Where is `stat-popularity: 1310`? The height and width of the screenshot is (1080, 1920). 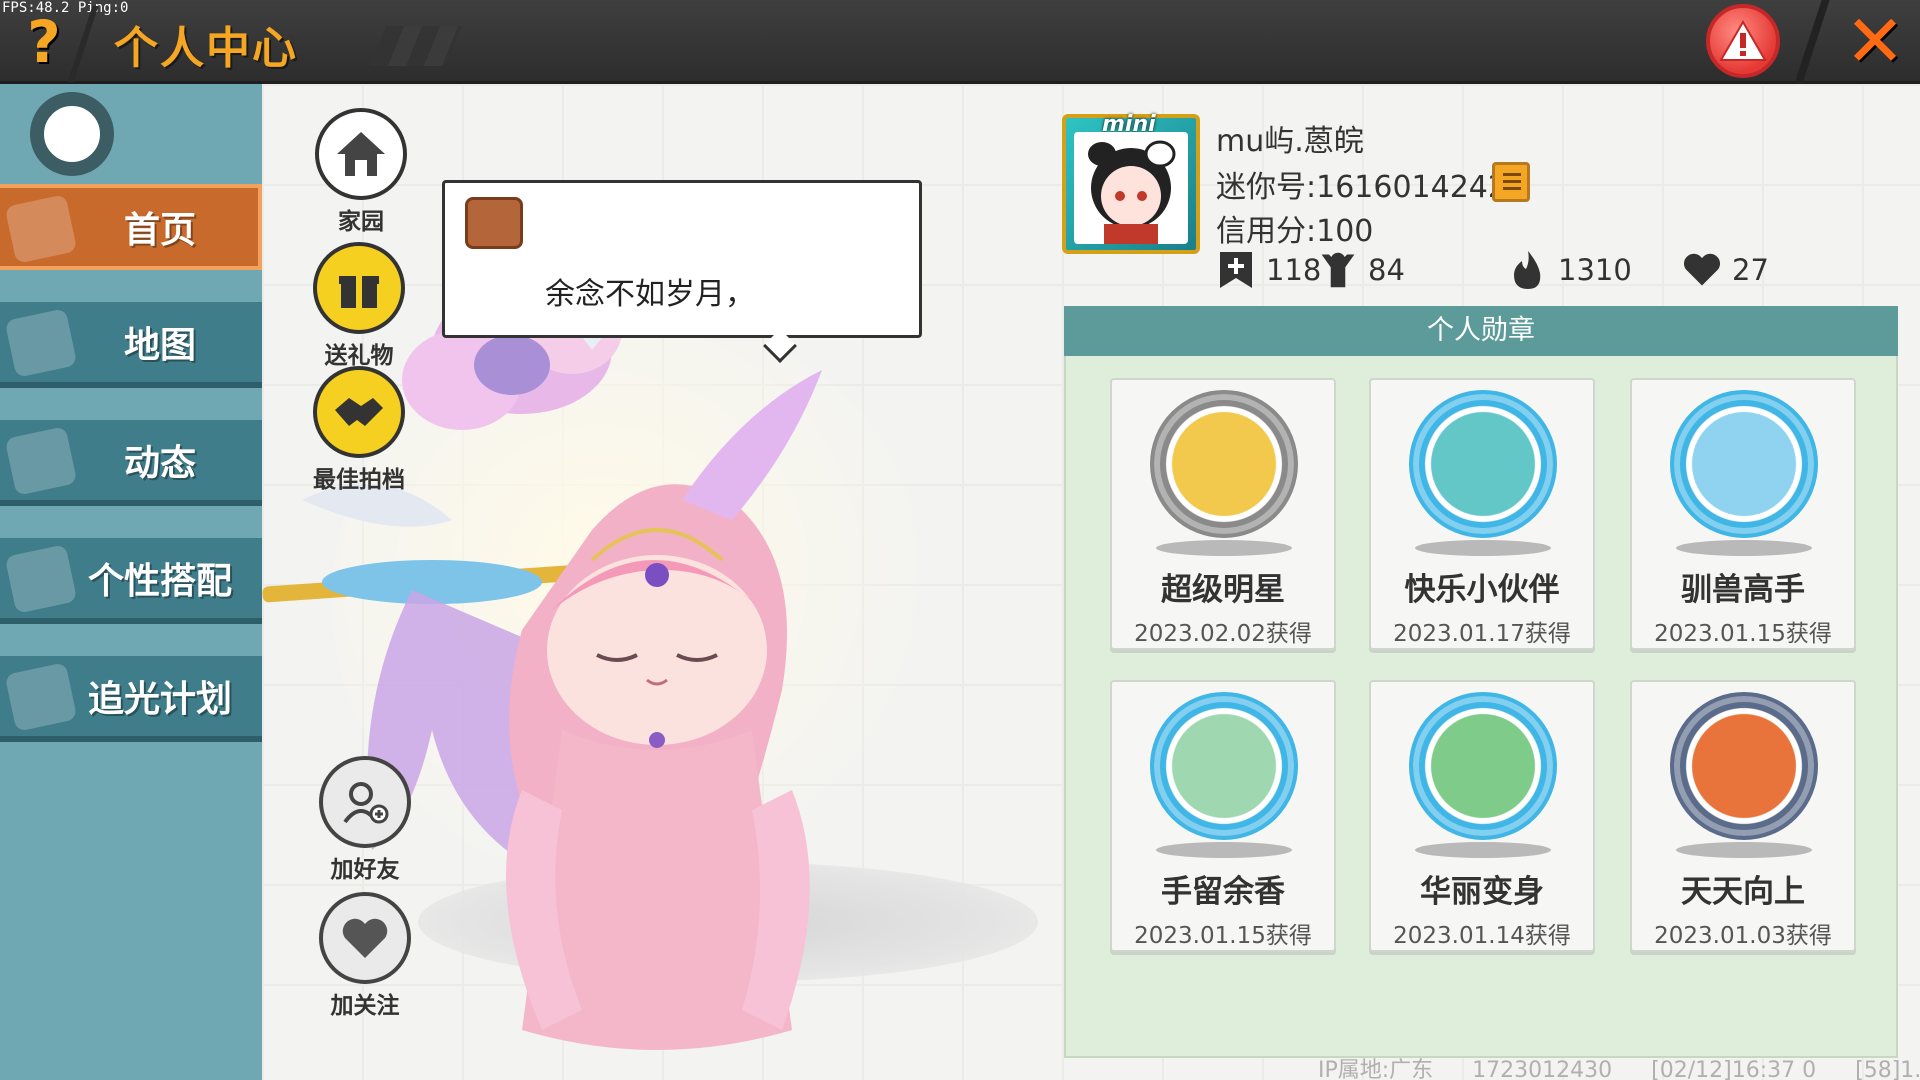 stat-popularity: 1310 is located at coordinates (1570, 270).